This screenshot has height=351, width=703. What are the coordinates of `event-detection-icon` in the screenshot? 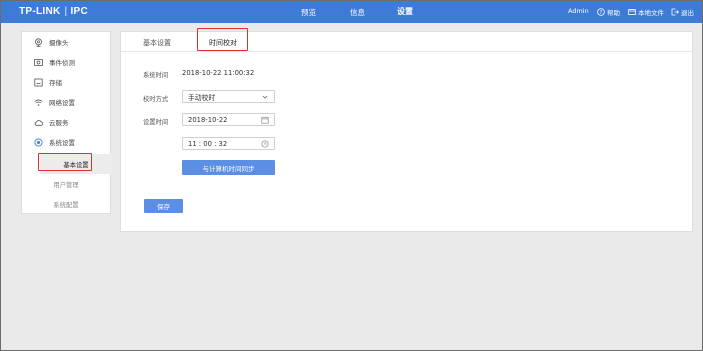 It's located at (38, 62).